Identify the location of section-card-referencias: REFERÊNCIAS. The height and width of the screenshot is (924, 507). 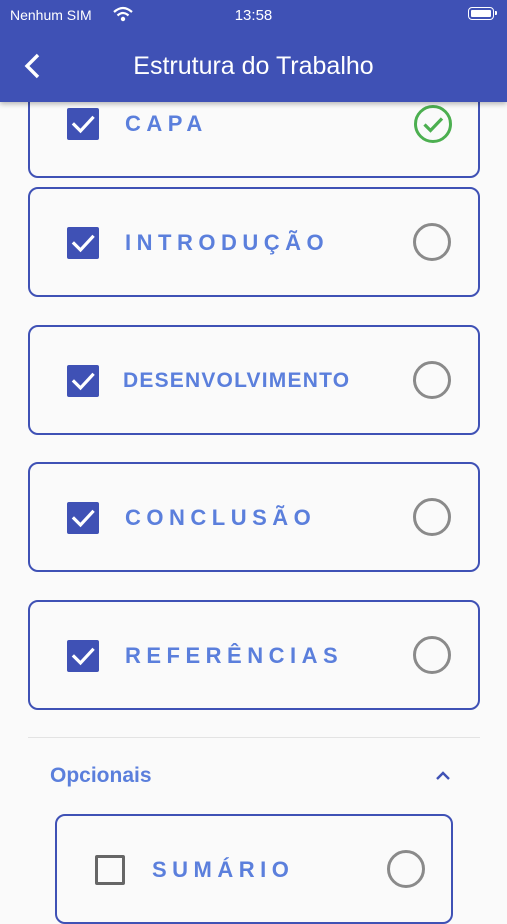
(254, 655).